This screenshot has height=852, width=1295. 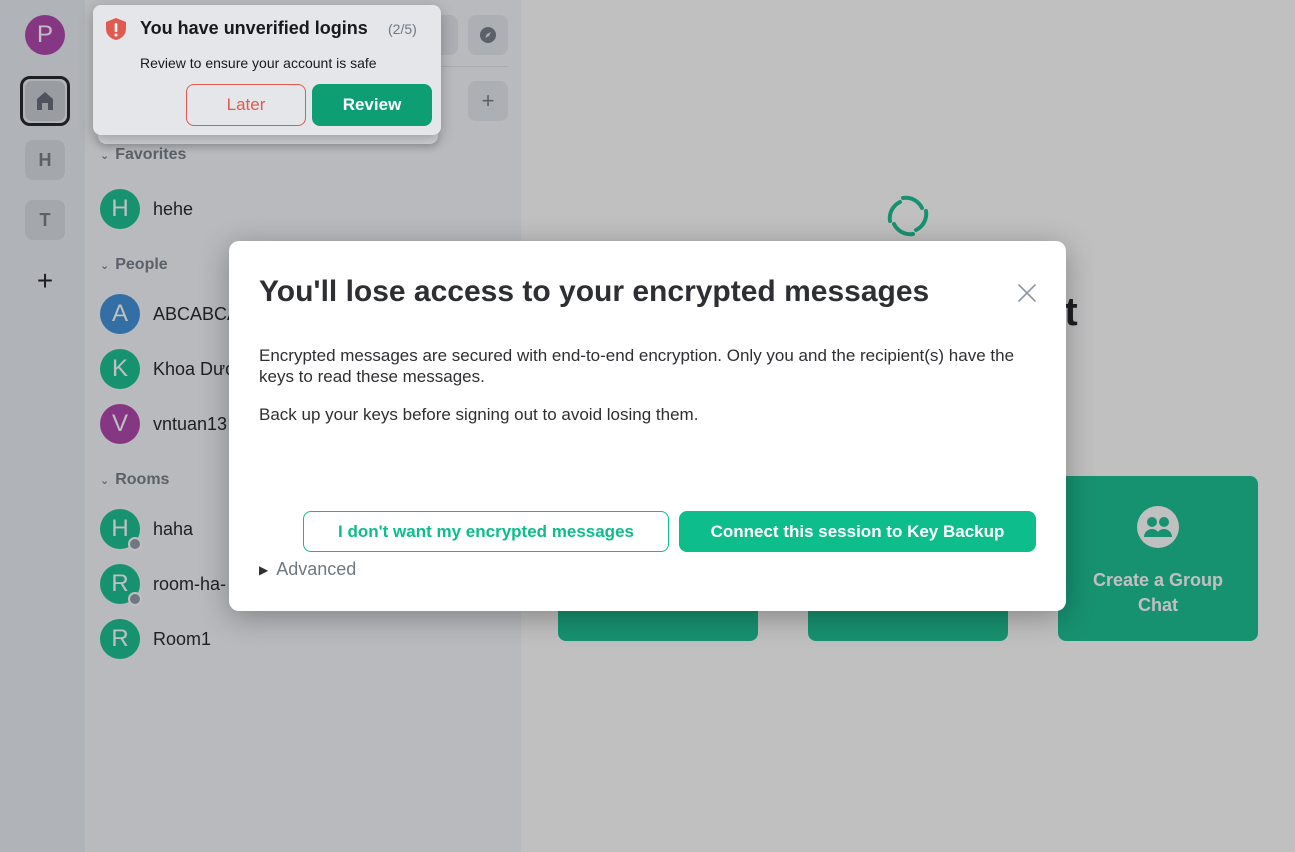 What do you see at coordinates (258, 63) in the screenshot?
I see `toast-description: Review to ensure your account is safe` at bounding box center [258, 63].